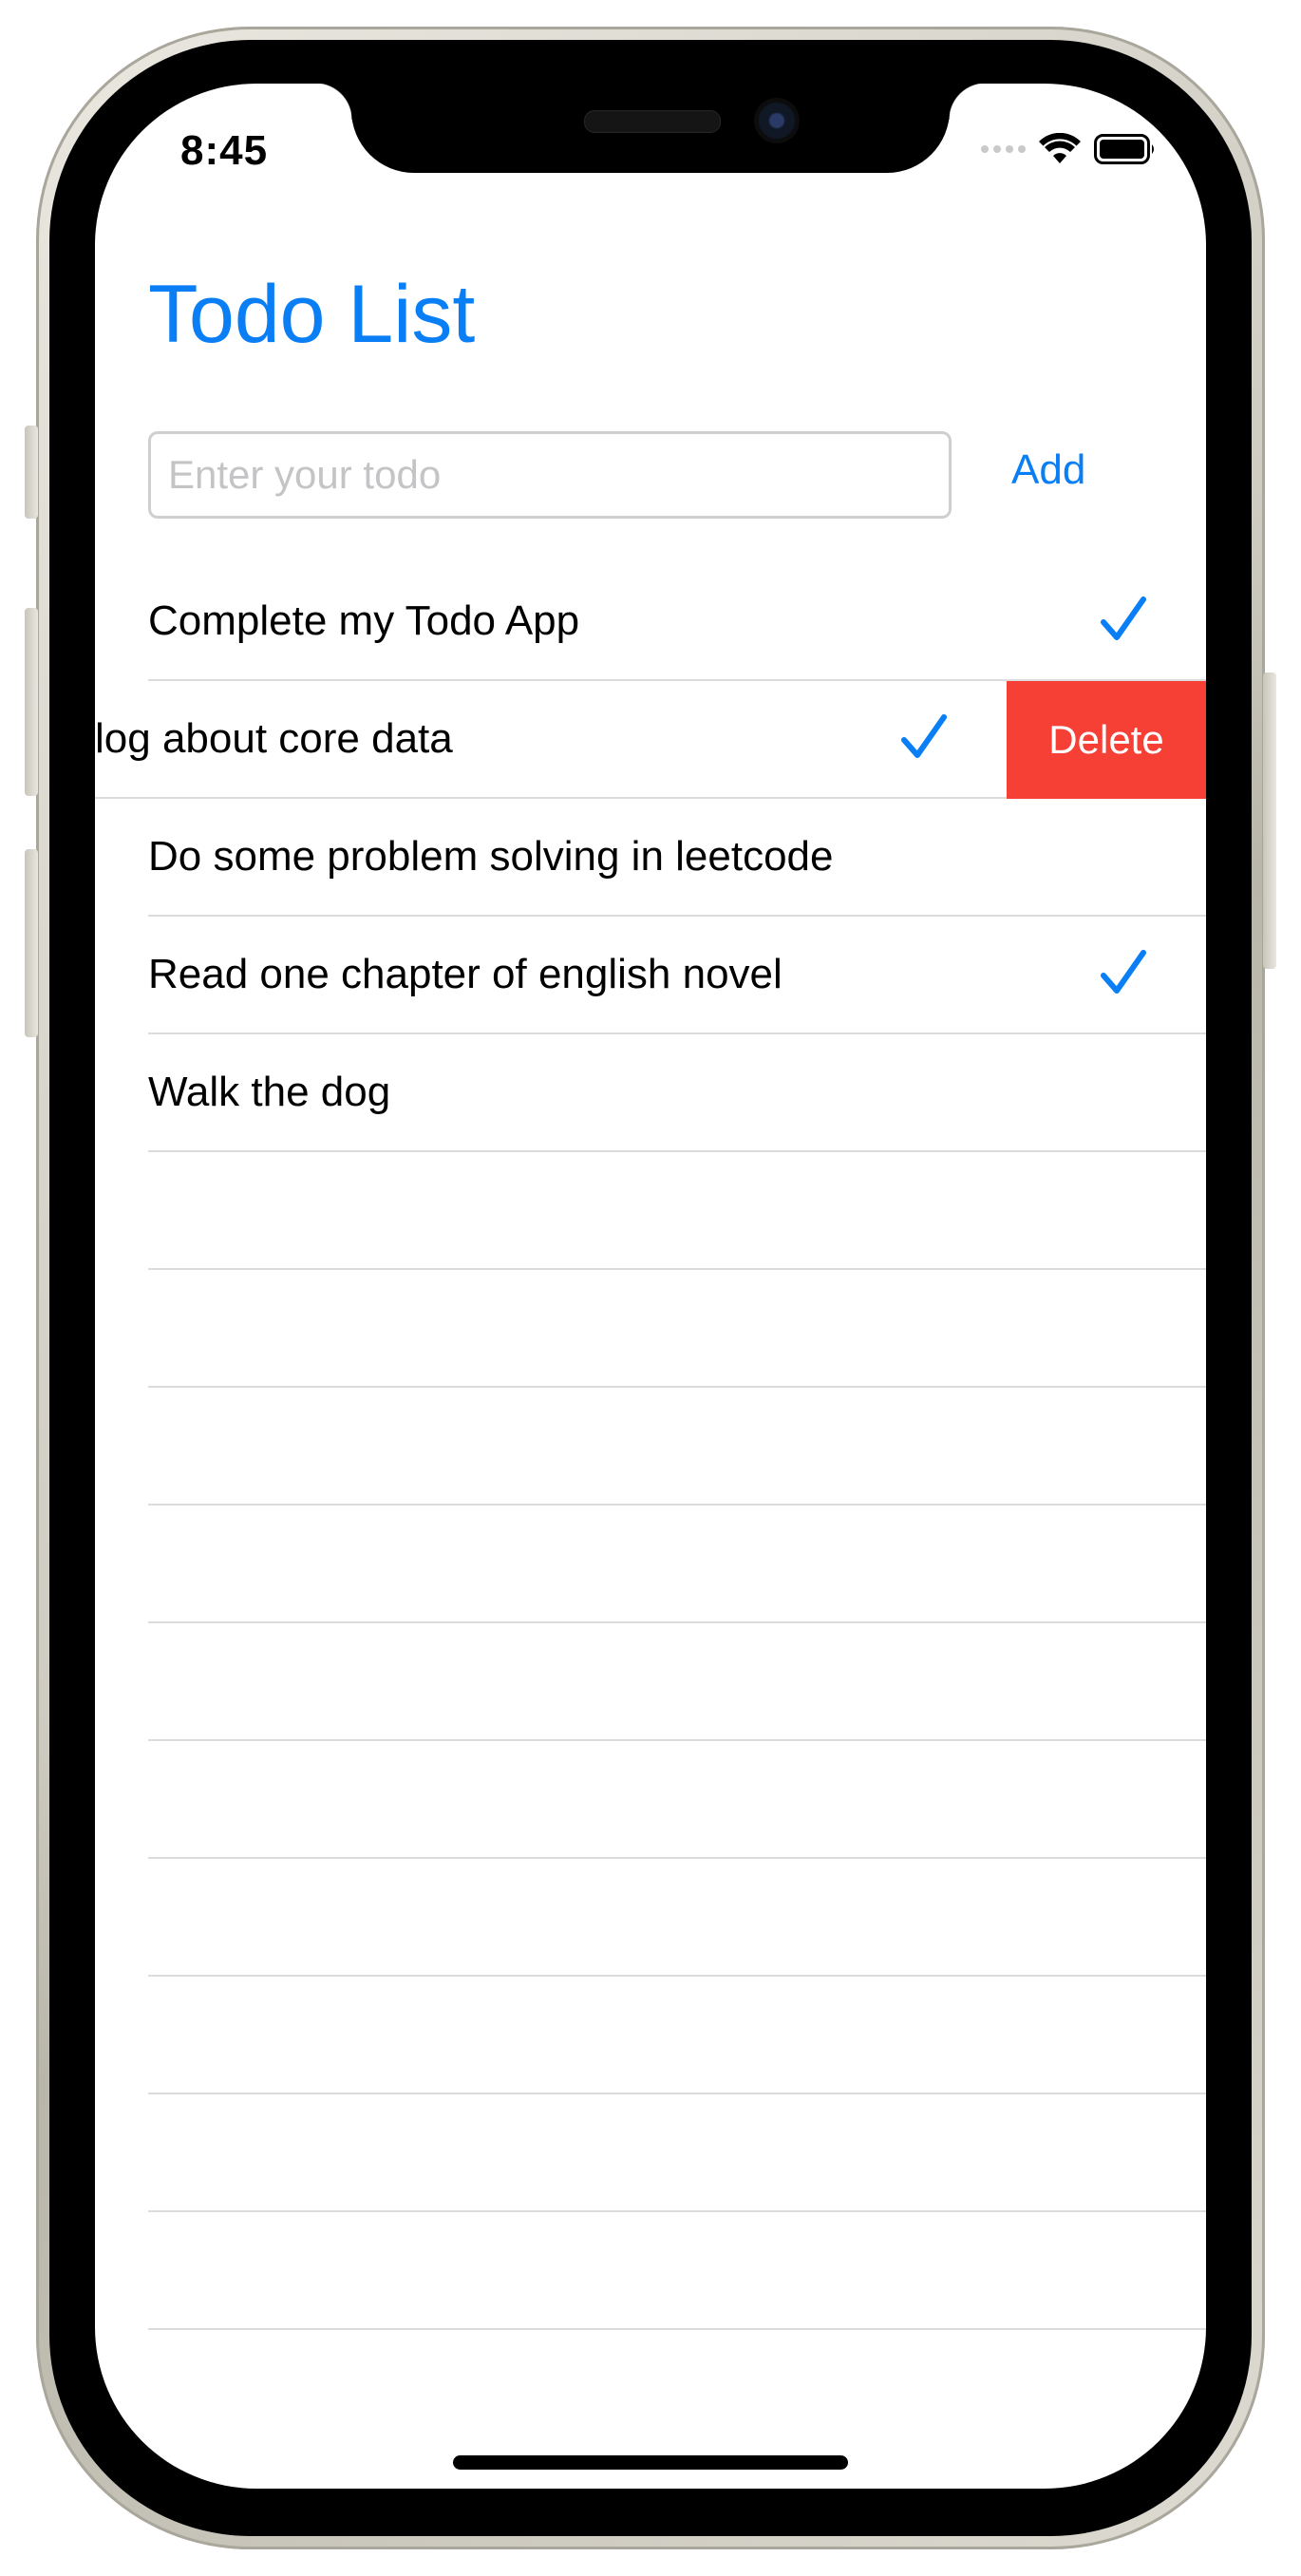 This screenshot has height=2576, width=1301. Describe the element at coordinates (1124, 149) in the screenshot. I see `battery-icon` at that location.